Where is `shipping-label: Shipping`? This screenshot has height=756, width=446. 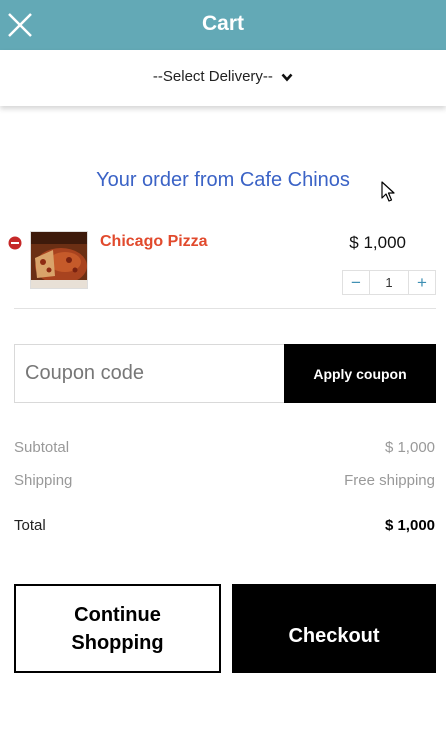 shipping-label: Shipping is located at coordinates (43, 480).